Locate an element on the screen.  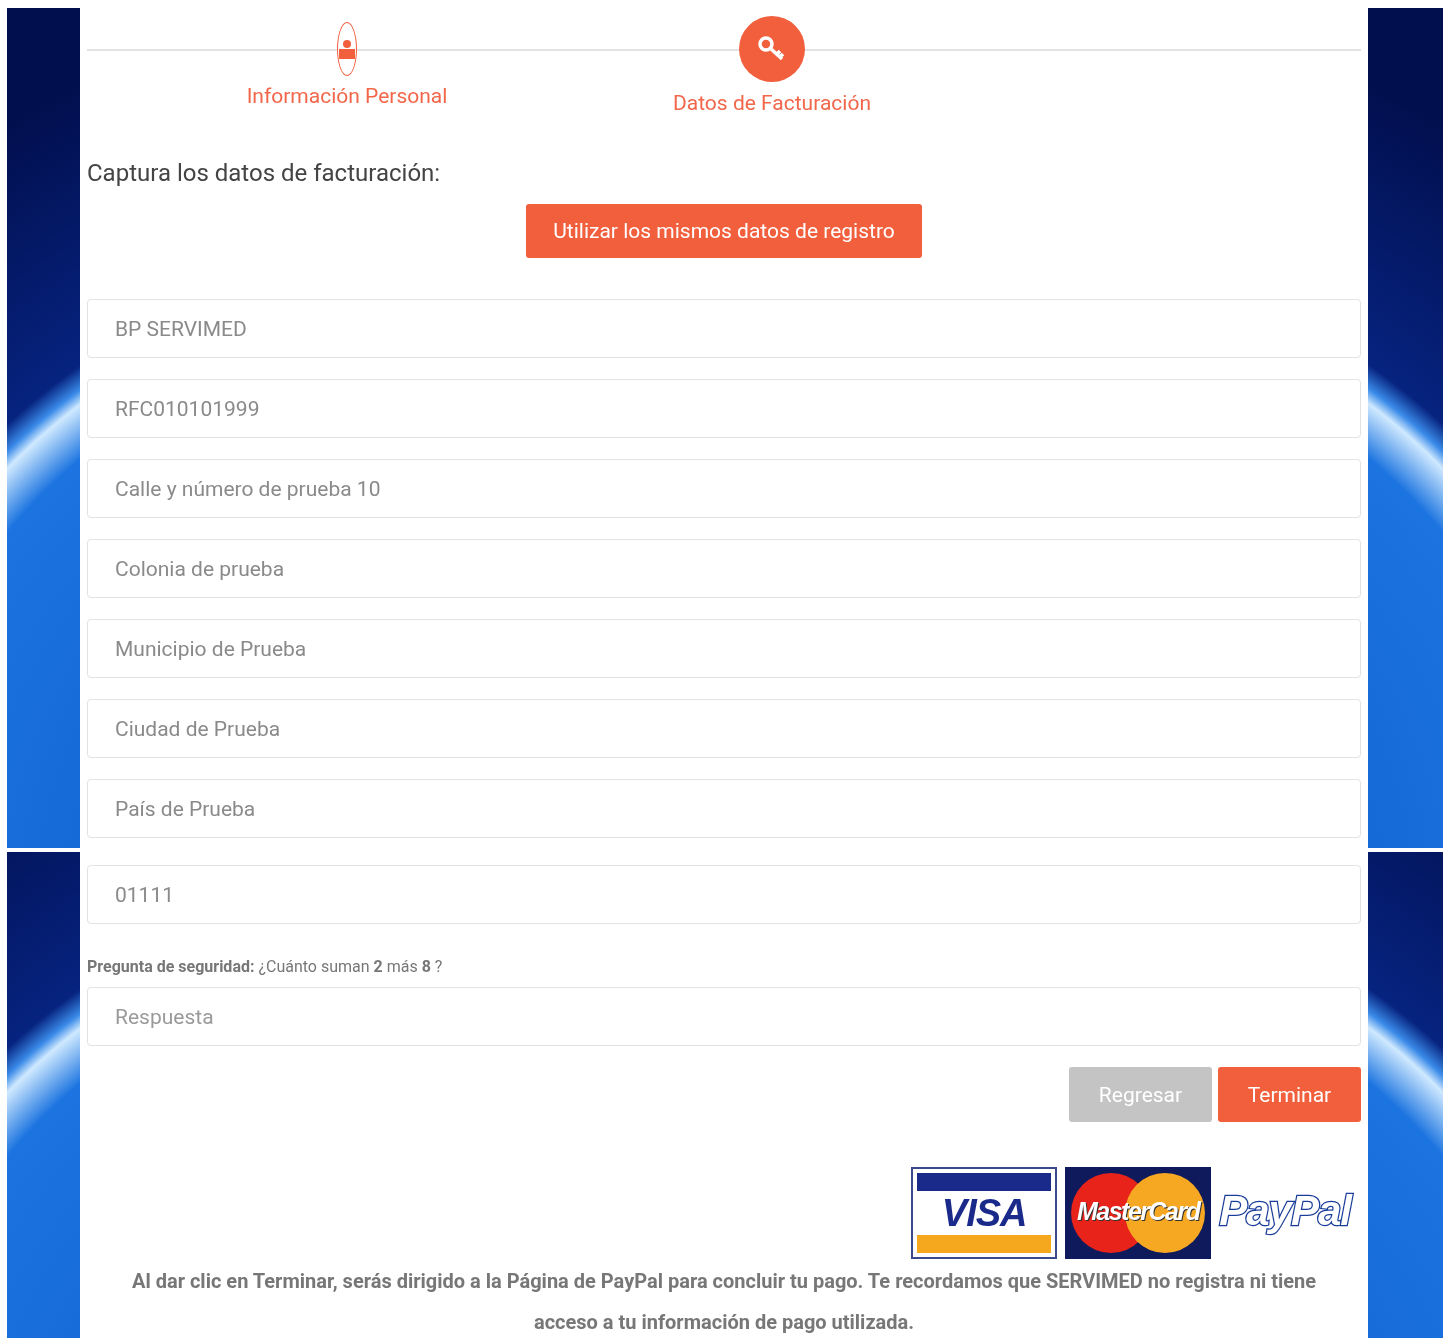
copy-data-button: Utilizar los mismos datos de registro is located at coordinates (724, 231).